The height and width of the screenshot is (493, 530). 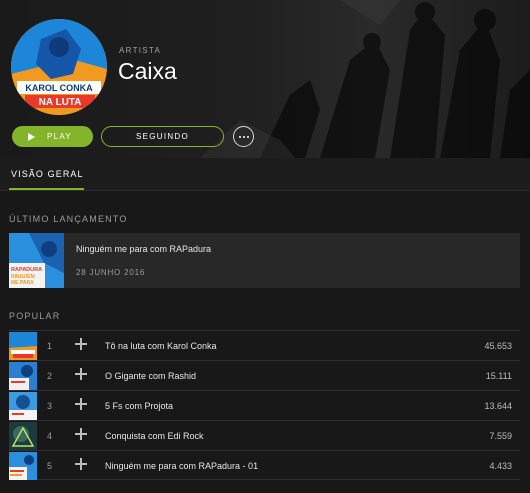 What do you see at coordinates (151, 376) in the screenshot?
I see `track-title: O Gigante com Rashid` at bounding box center [151, 376].